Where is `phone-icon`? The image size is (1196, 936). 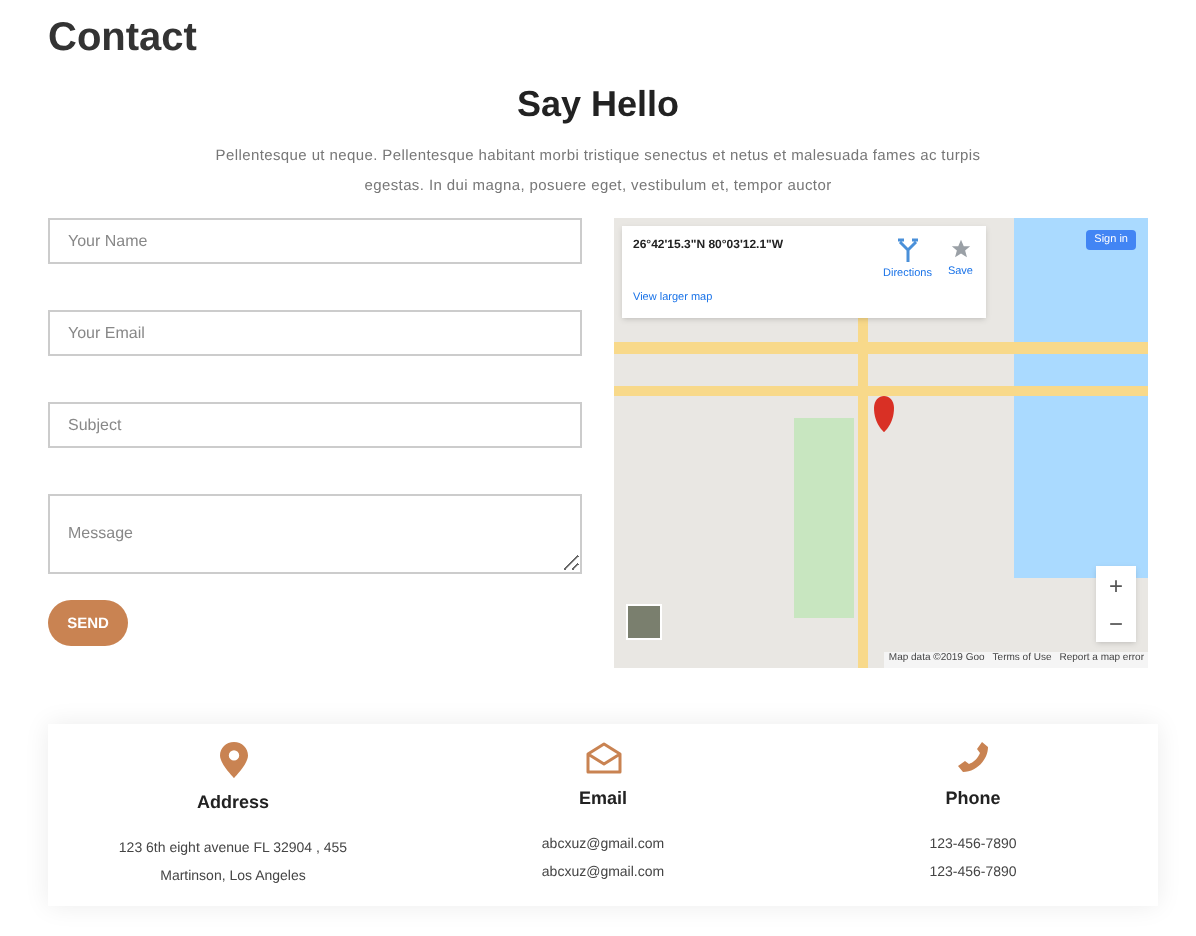
phone-icon is located at coordinates (973, 758).